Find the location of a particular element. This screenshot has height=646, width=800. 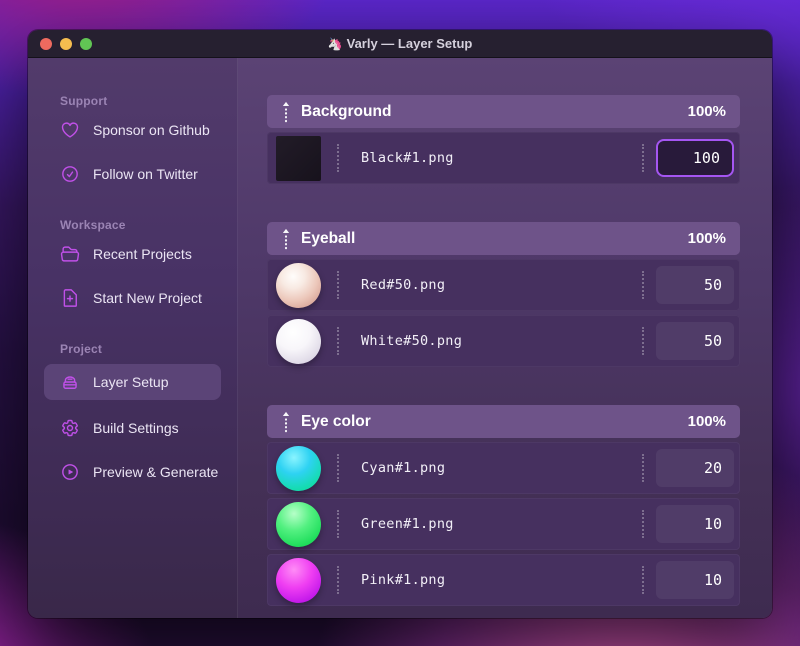

sidebar-item-start-new-project: Start New Project is located at coordinates (132, 298).